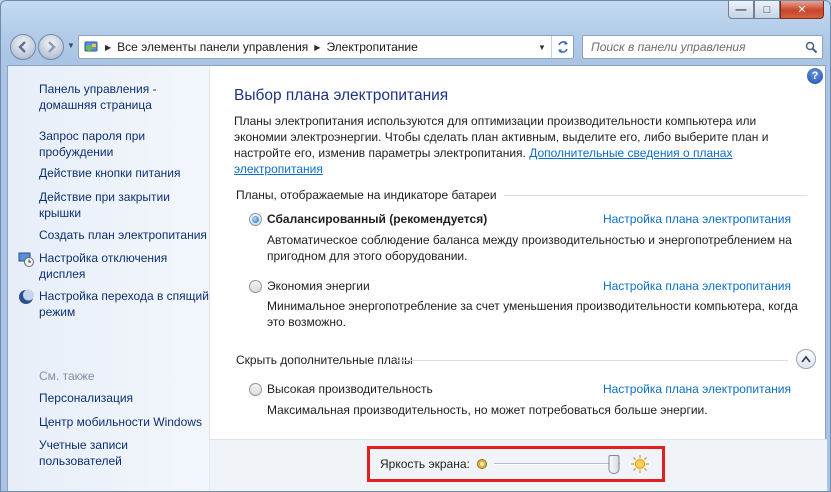  I want to click on see-also-user-accounts: Учетные записи пользователей, so click(124, 453).